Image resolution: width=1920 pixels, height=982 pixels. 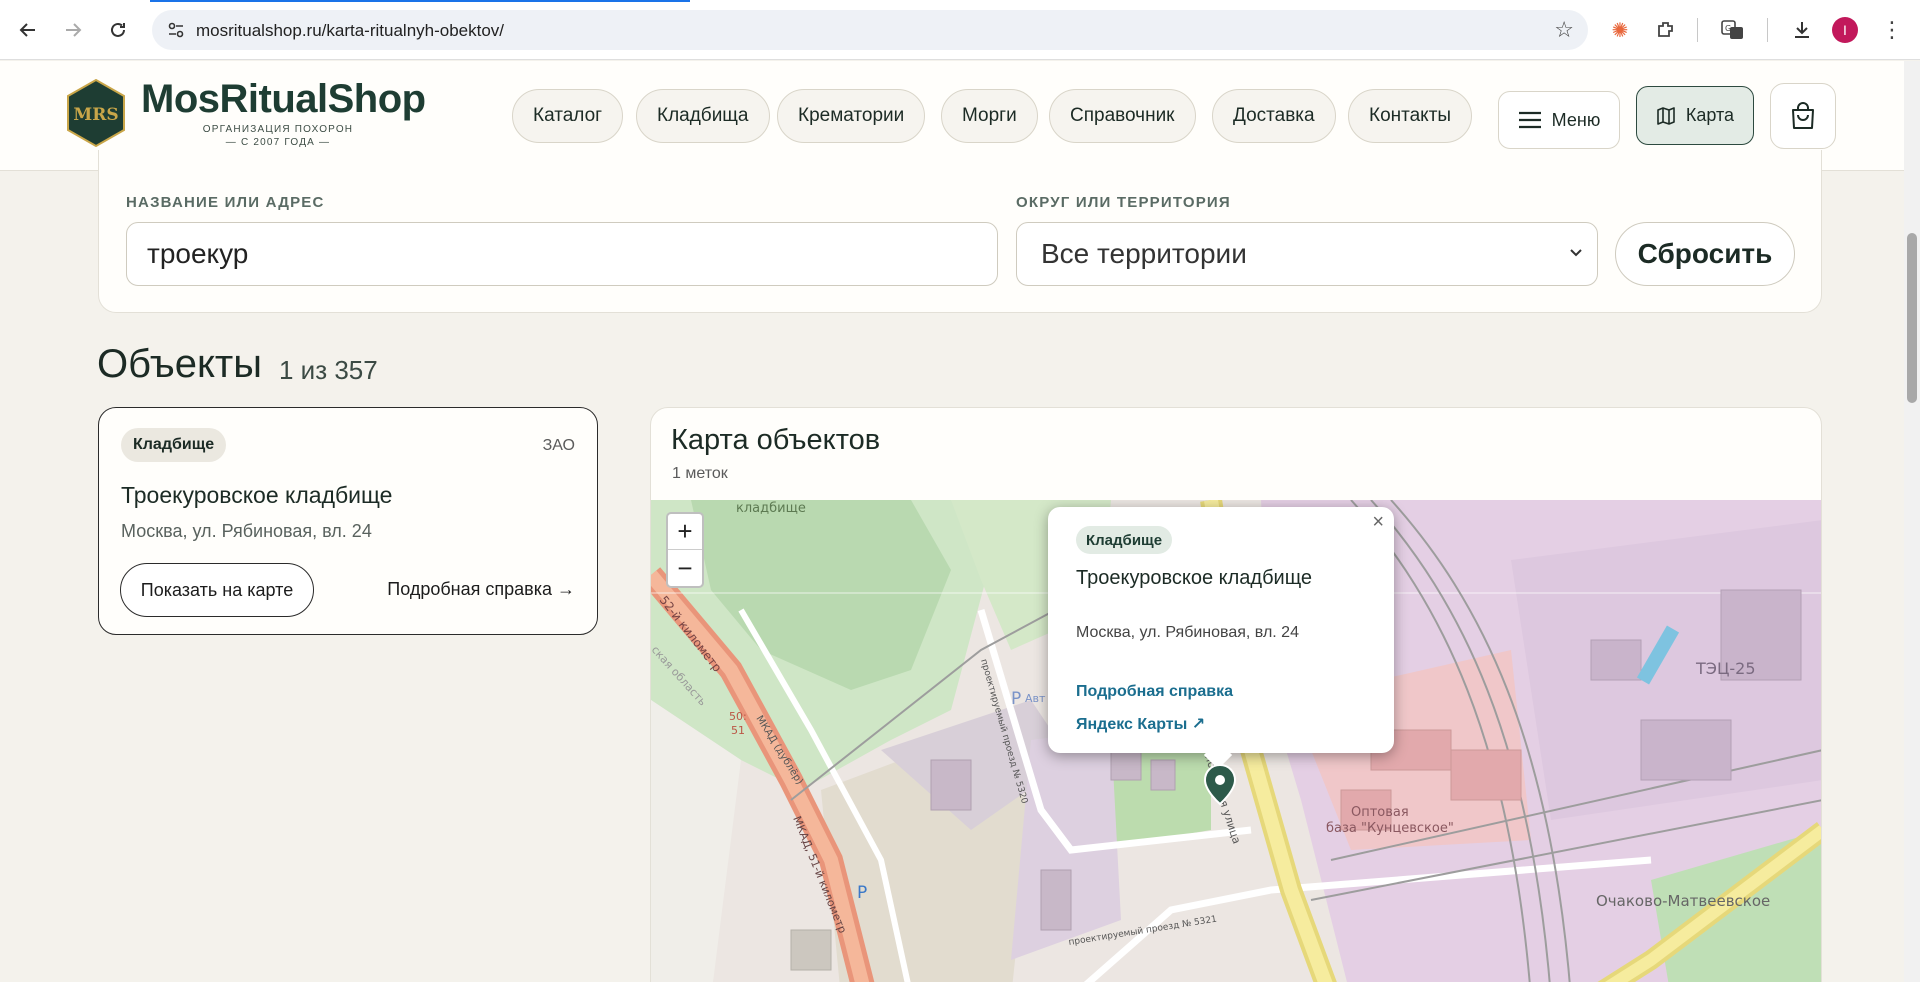 I want to click on extension-icon: ✺, so click(x=1620, y=30).